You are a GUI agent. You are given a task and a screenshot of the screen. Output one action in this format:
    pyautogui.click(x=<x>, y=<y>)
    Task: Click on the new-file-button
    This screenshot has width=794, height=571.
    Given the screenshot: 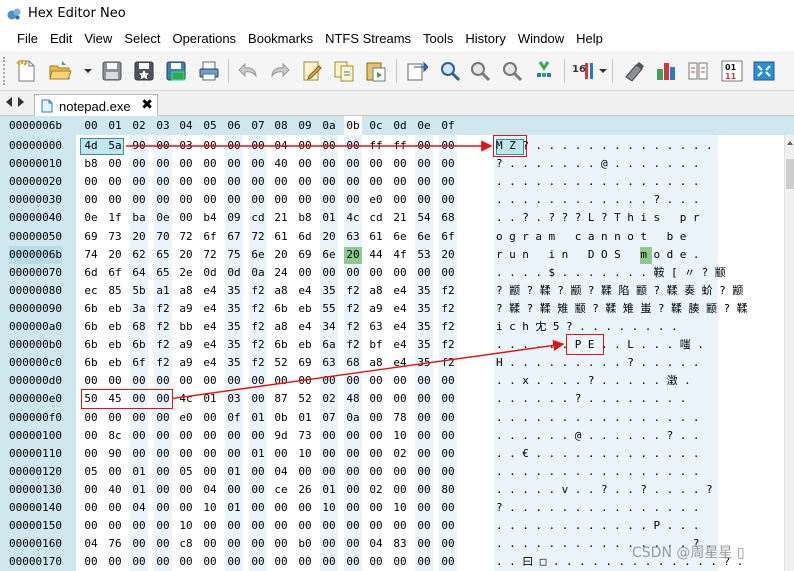 What is the action you would take?
    pyautogui.click(x=26, y=71)
    